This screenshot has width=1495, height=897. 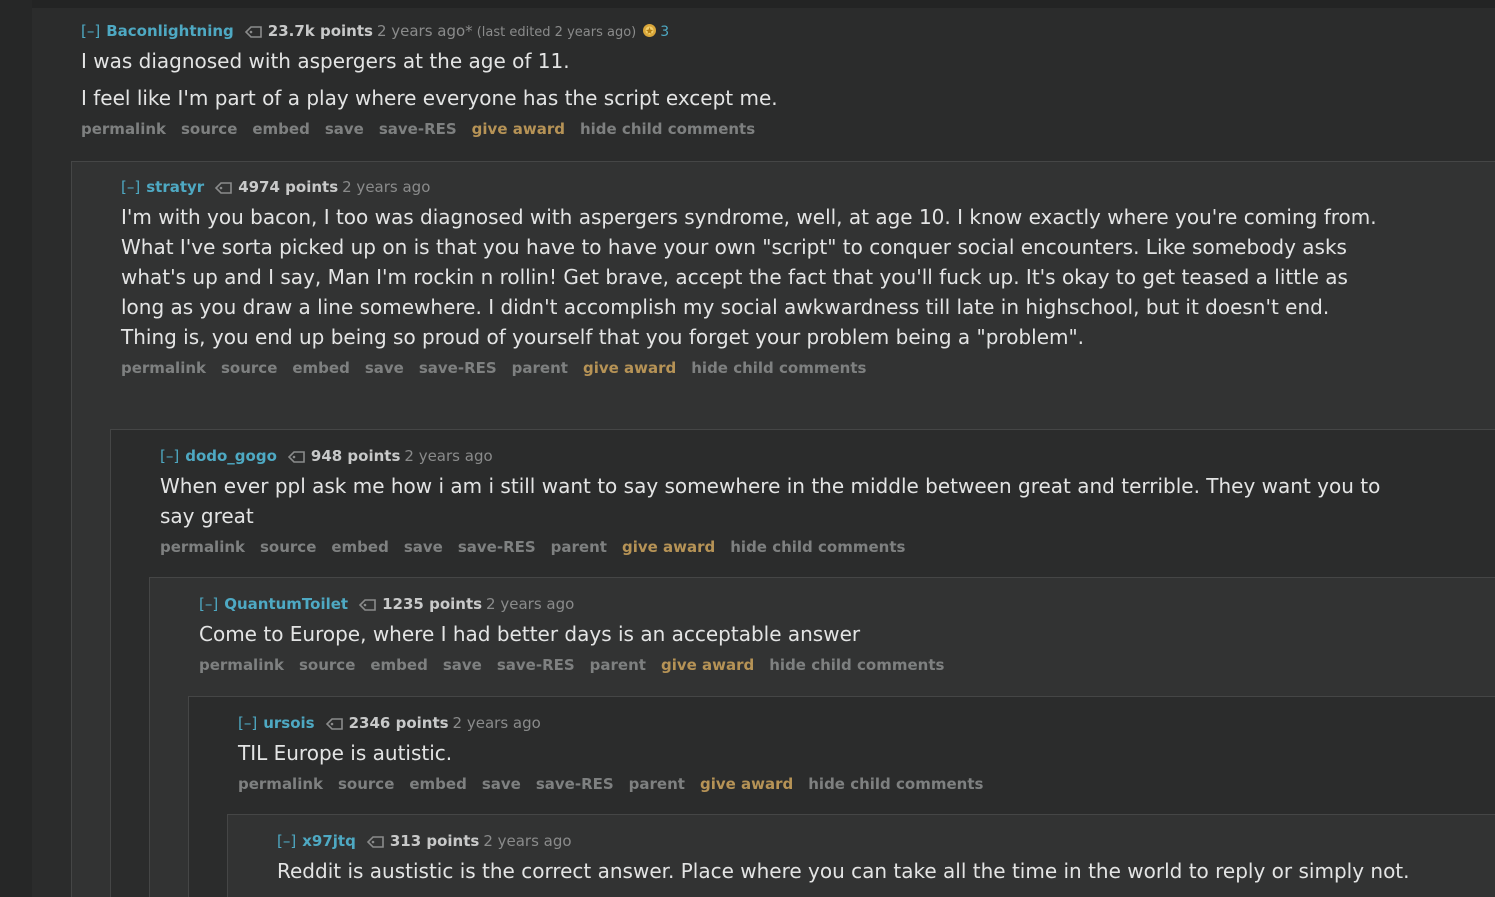 I want to click on comment-paragraph: TIL Europe is autistic., so click(x=345, y=753).